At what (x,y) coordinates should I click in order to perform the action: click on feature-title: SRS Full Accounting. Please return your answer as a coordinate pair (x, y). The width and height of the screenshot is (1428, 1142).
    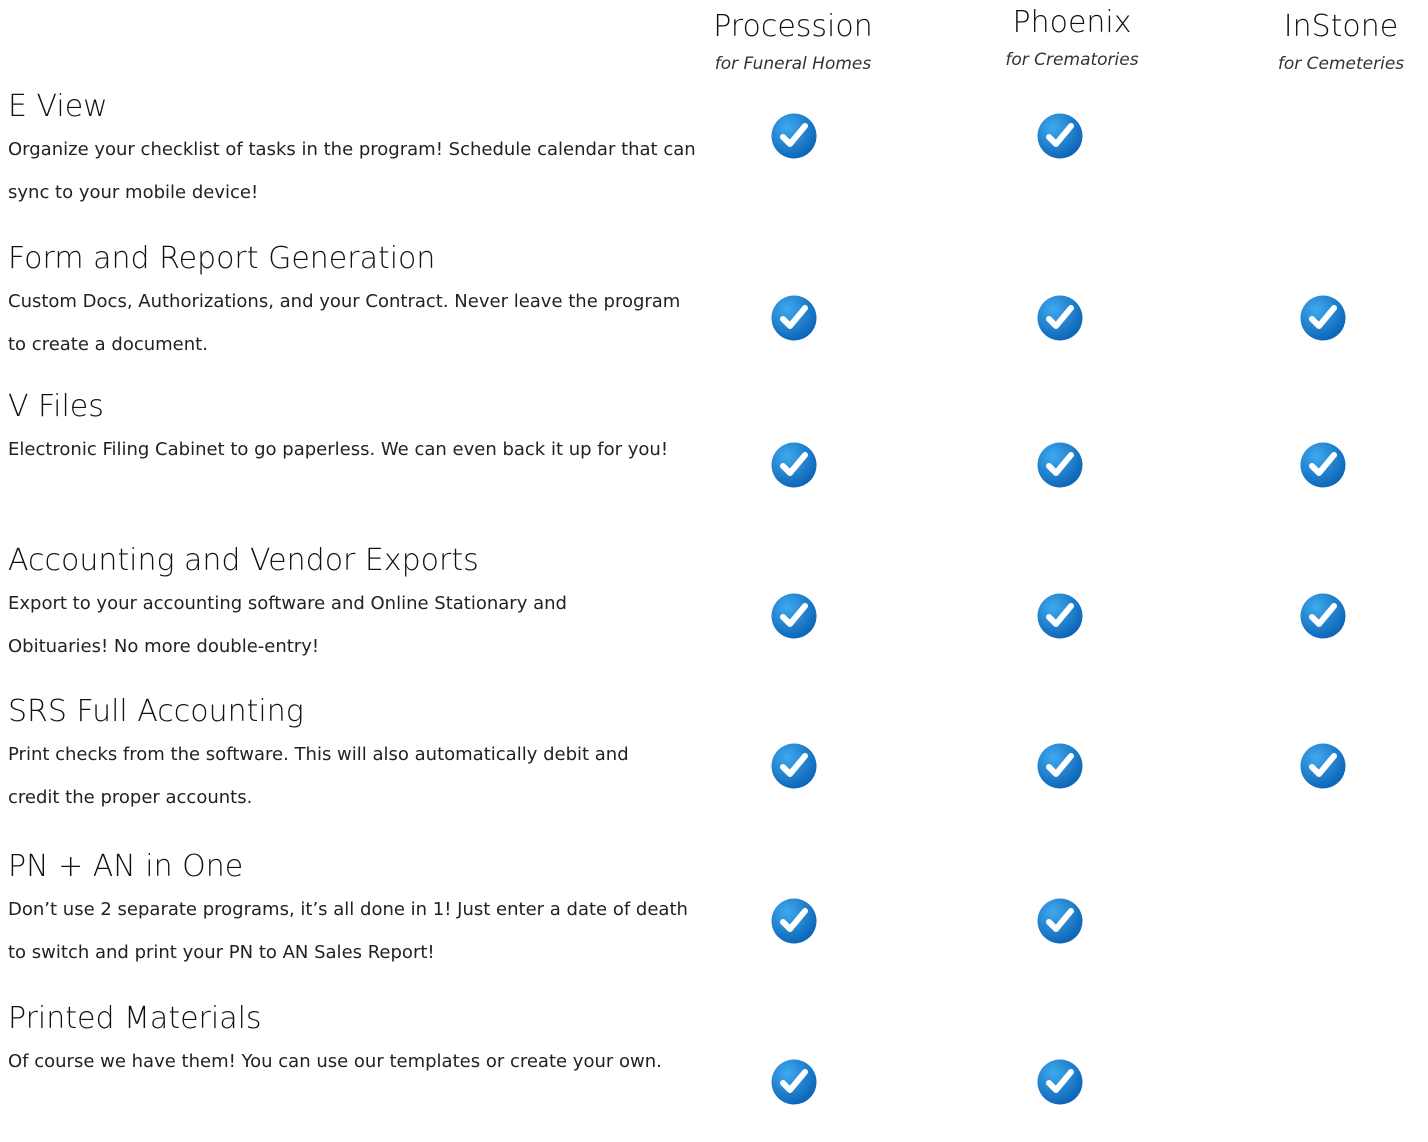
    Looking at the image, I should click on (156, 711).